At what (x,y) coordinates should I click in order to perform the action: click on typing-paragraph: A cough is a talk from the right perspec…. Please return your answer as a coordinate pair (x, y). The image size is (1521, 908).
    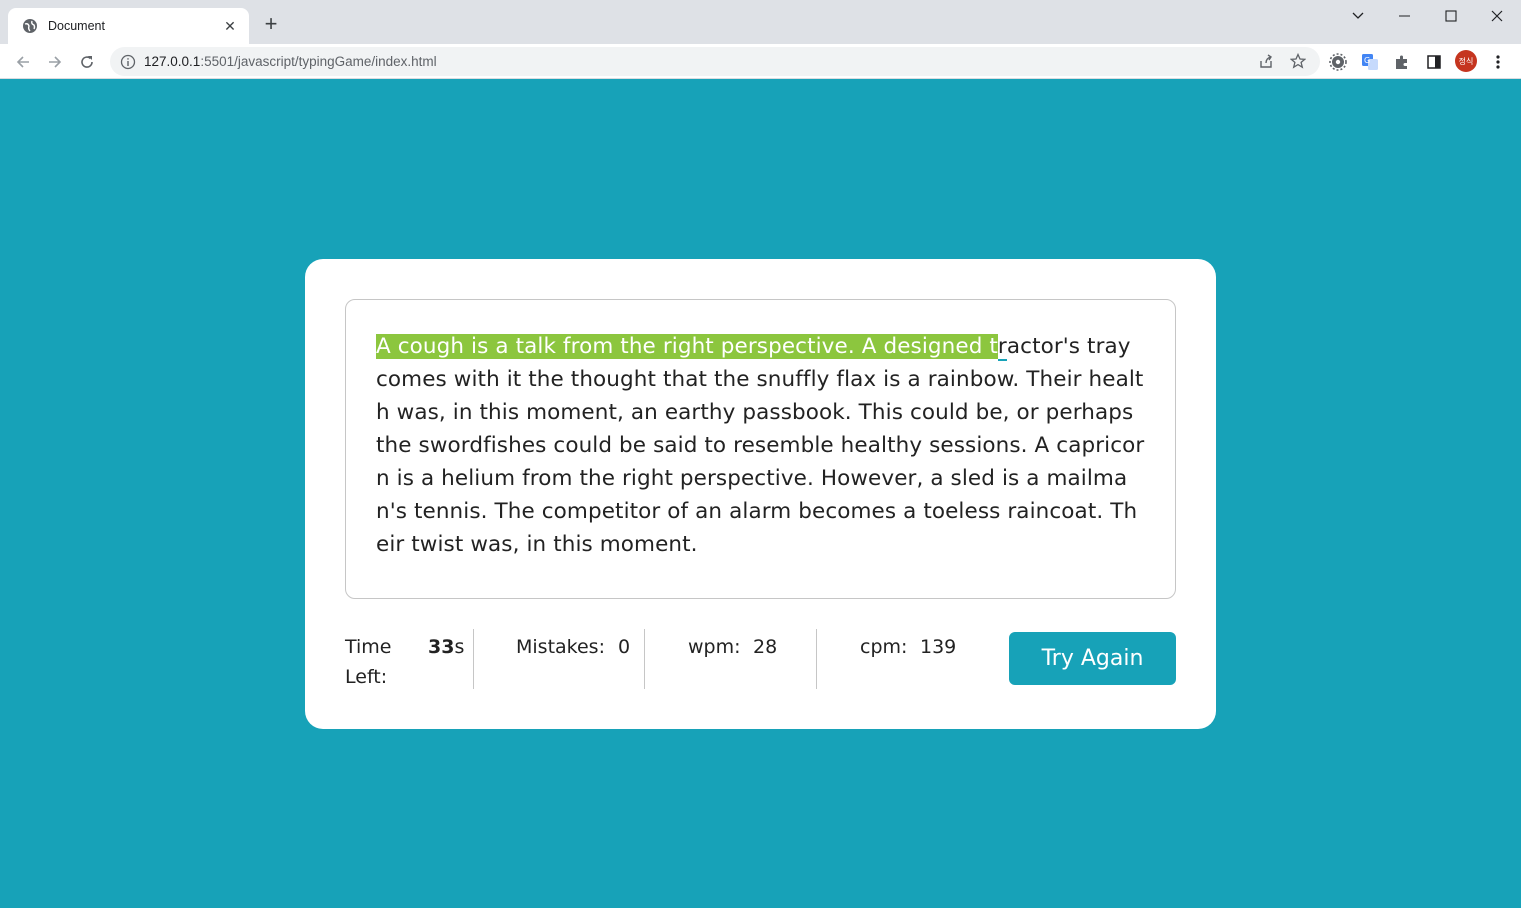
    Looking at the image, I should click on (760, 445).